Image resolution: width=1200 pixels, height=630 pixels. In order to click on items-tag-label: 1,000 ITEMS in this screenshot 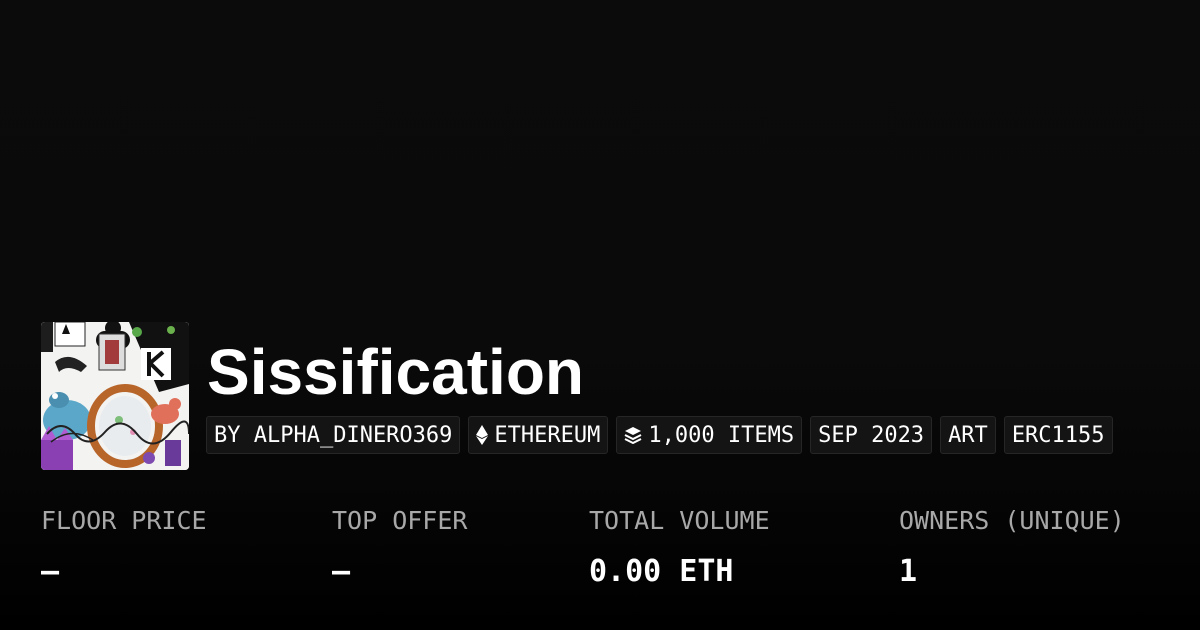, I will do `click(721, 435)`.